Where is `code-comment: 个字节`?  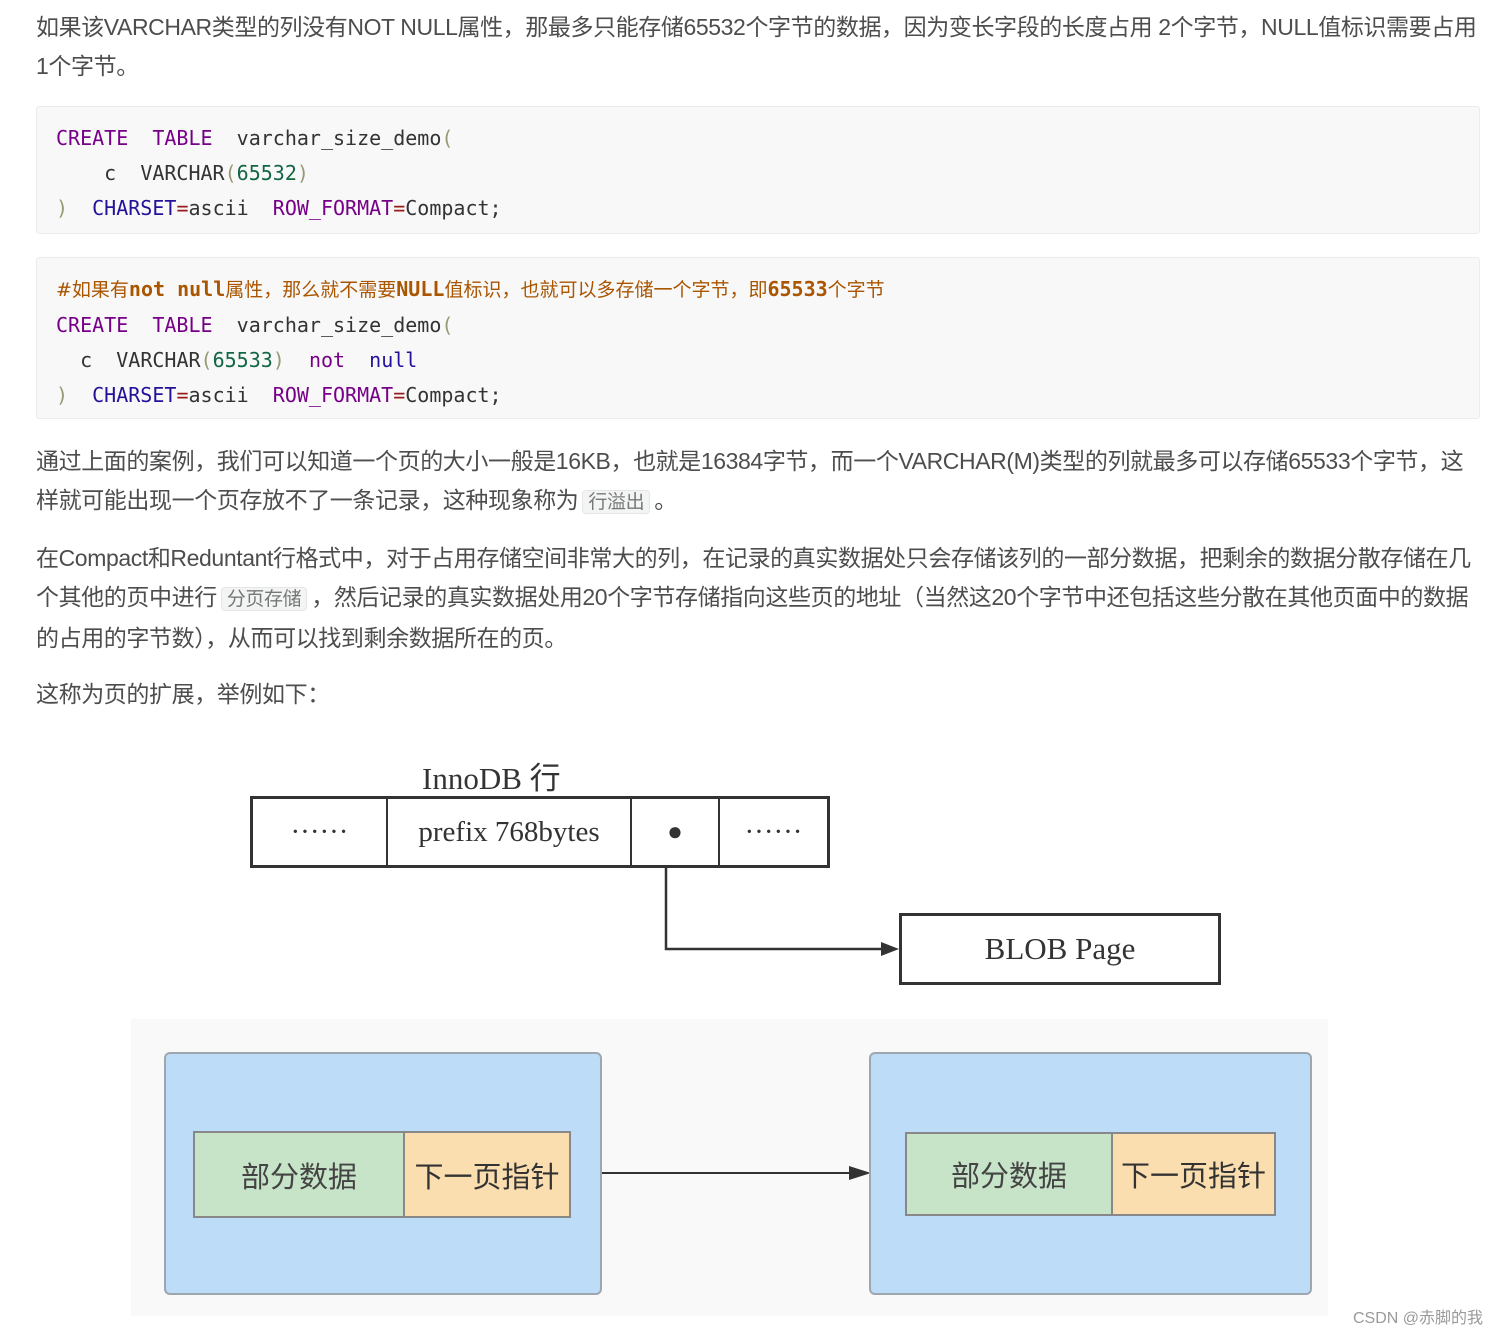
code-comment: 个字节 is located at coordinates (856, 290).